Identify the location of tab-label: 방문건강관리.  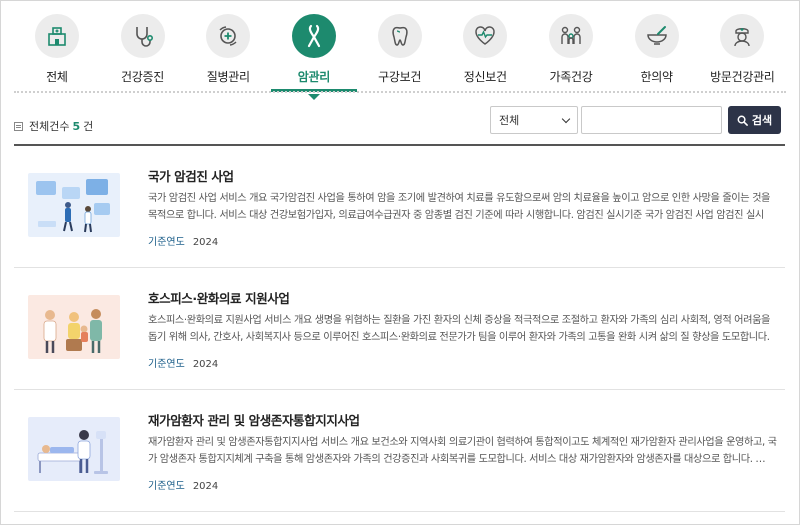
(742, 77).